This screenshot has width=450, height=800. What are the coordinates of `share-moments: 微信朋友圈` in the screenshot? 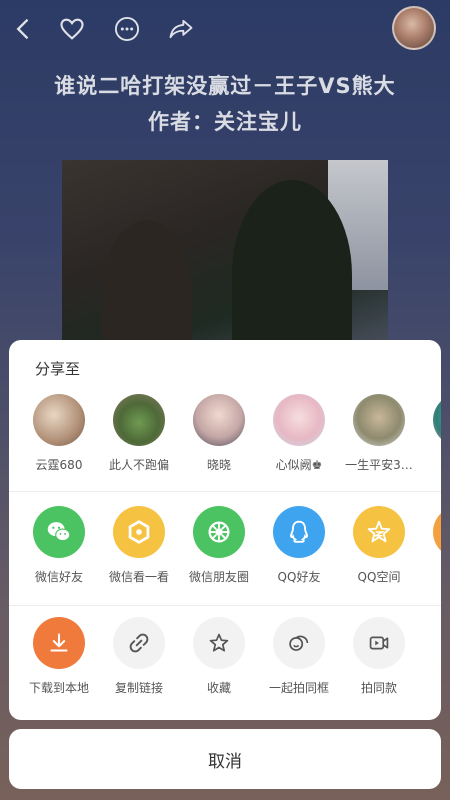 It's located at (219, 545).